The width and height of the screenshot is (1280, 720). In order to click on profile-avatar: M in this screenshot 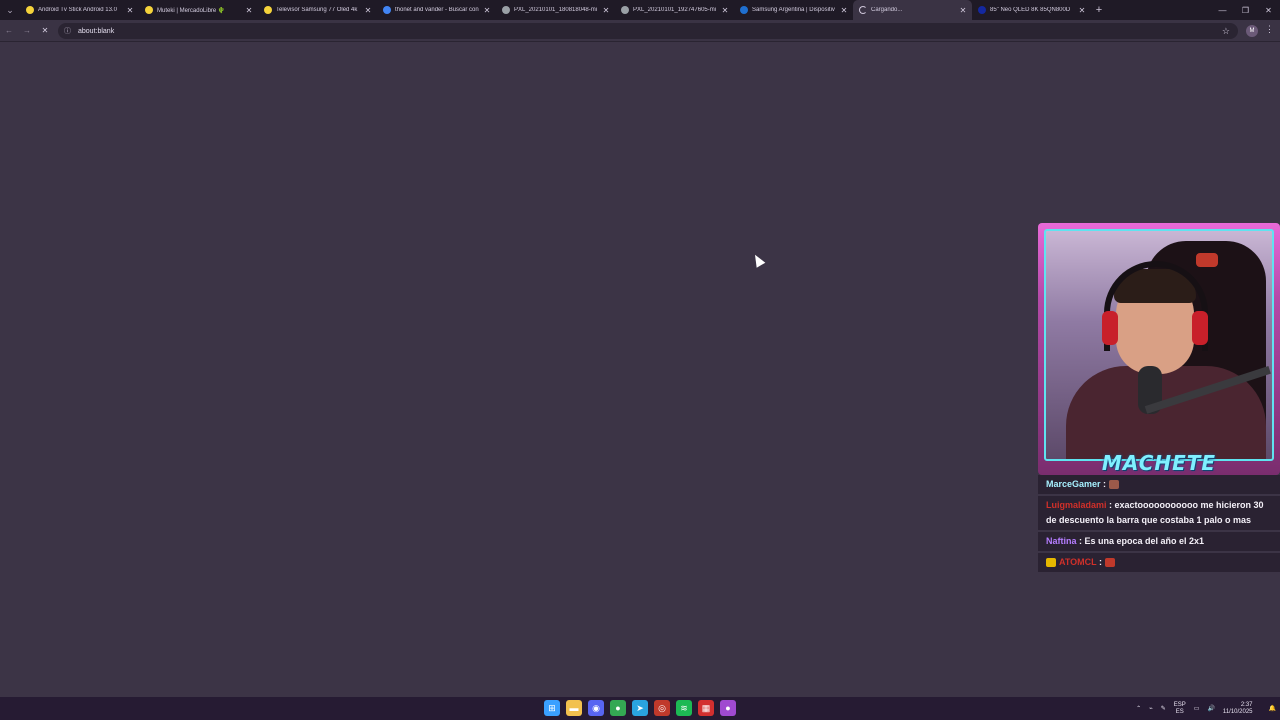, I will do `click(1252, 31)`.